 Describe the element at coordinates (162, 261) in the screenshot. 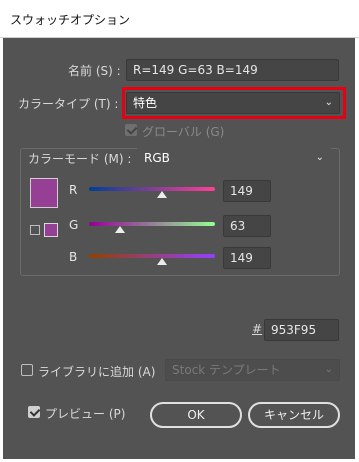

I see `b-slider-thumb` at that location.